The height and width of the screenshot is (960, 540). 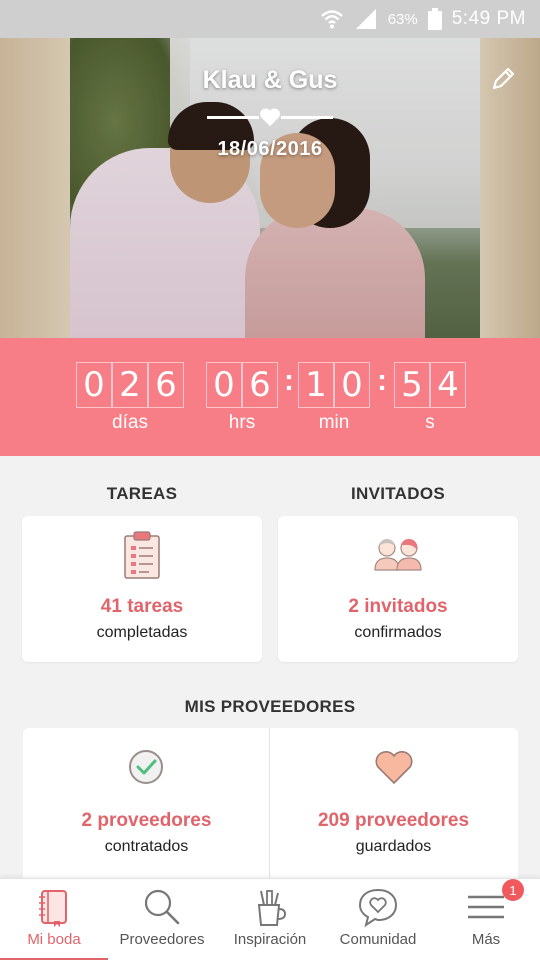 What do you see at coordinates (242, 422) in the screenshot?
I see `countdown-hours-label: hrs` at bounding box center [242, 422].